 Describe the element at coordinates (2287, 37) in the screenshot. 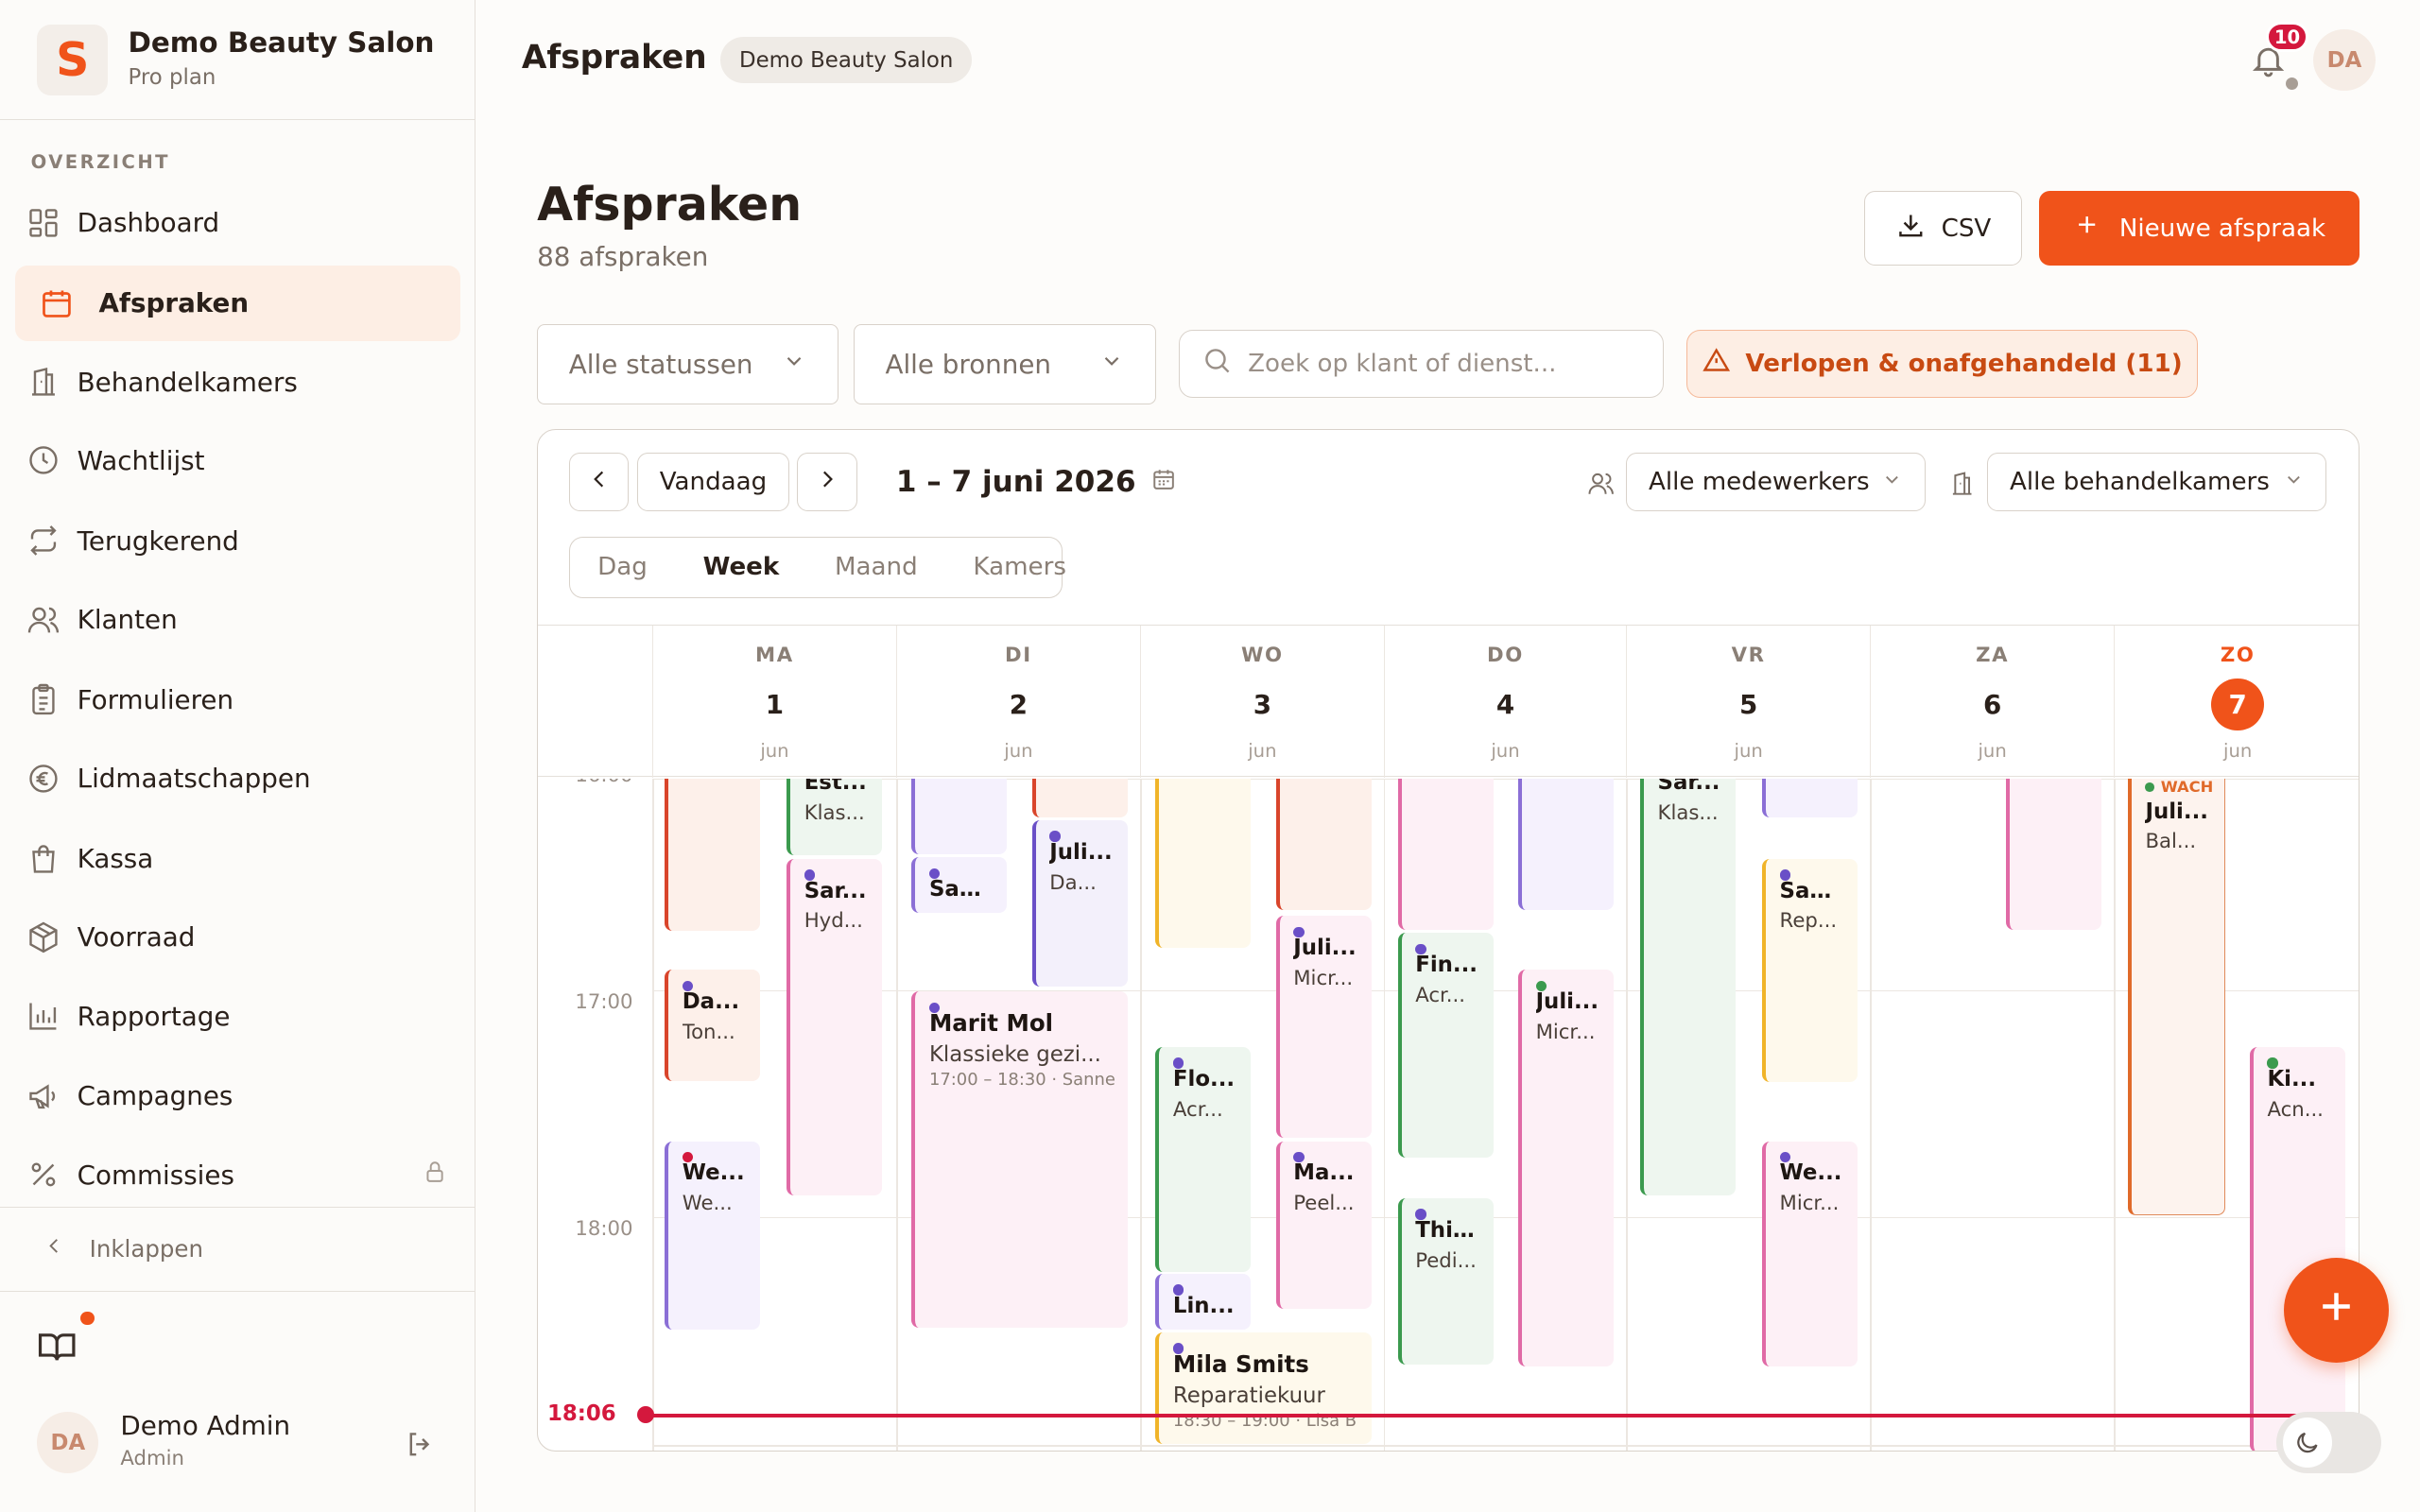

I see `notification-badge: 10` at that location.